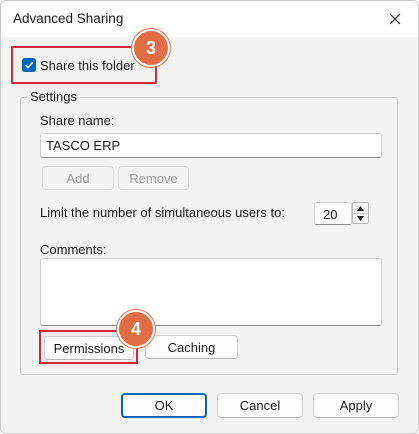 The height and width of the screenshot is (434, 419). What do you see at coordinates (209, 19) in the screenshot?
I see `title-bar: Advanced Sharing` at bounding box center [209, 19].